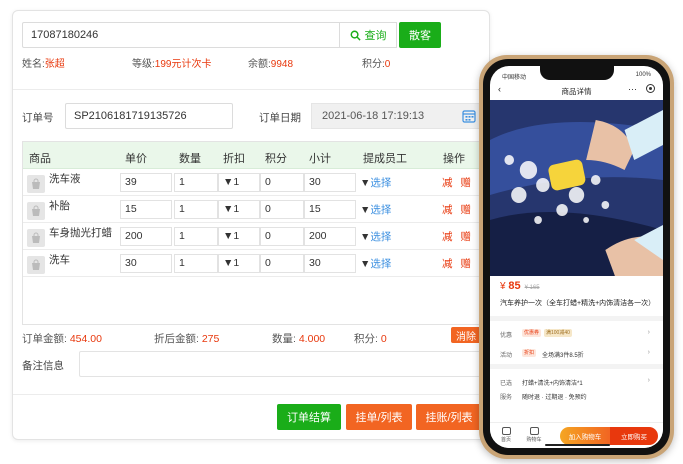 This screenshot has width=683, height=464. I want to click on member-info: 姓名:张超 等级:199元计次卡 余额:9948 积分:0, so click(252, 62).